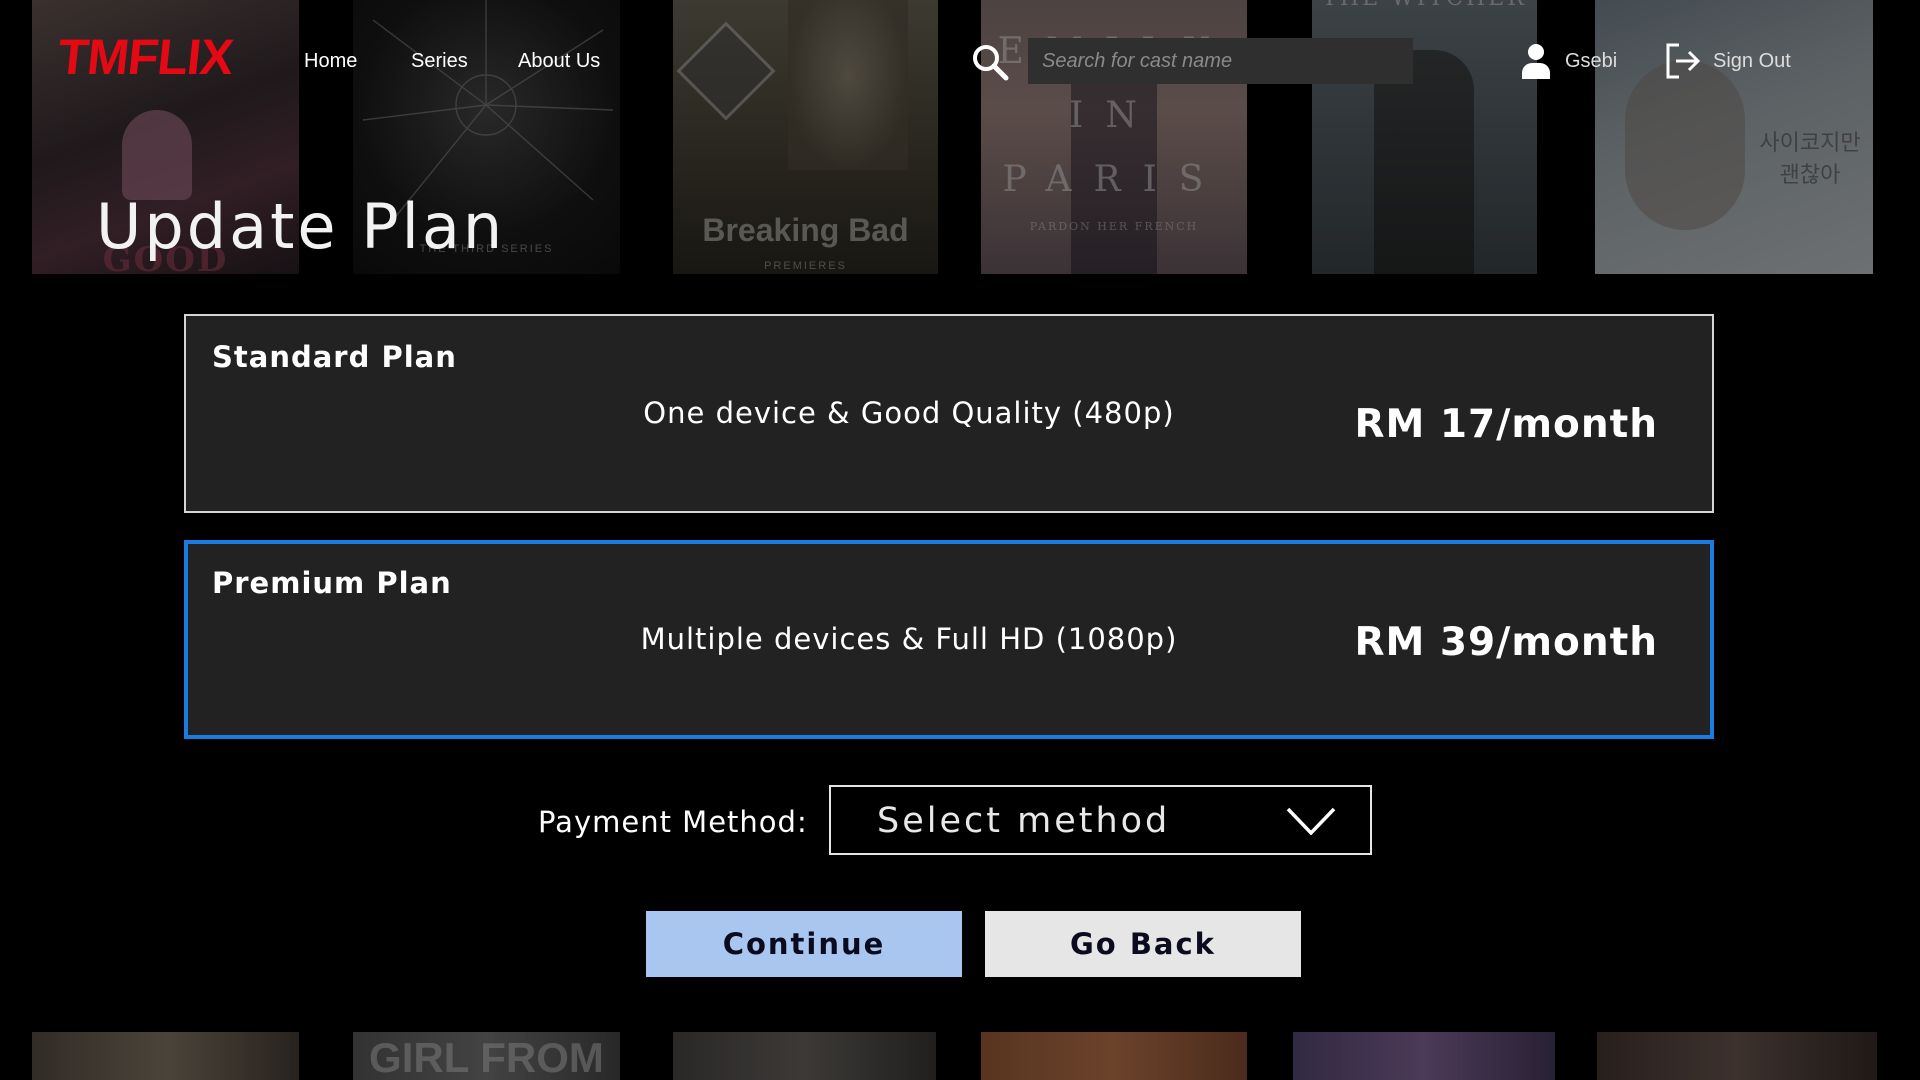 The width and height of the screenshot is (1920, 1080). Describe the element at coordinates (1143, 944) in the screenshot. I see `go-back-button: Go Back` at that location.